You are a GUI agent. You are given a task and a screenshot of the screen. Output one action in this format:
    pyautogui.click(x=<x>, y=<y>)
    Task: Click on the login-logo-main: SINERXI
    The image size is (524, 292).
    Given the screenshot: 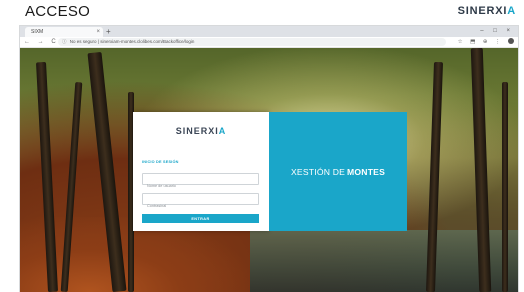 What is the action you would take?
    pyautogui.click(x=197, y=131)
    